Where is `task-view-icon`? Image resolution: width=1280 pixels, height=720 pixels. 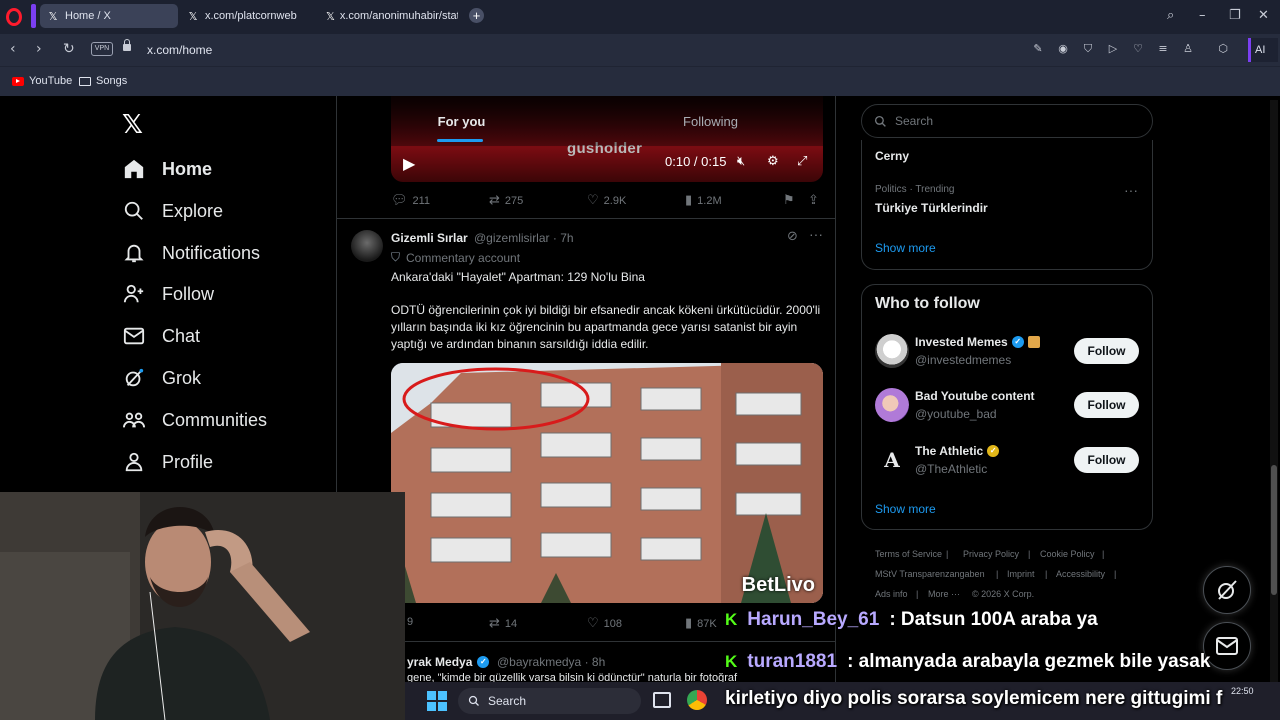
task-view-icon is located at coordinates (662, 700).